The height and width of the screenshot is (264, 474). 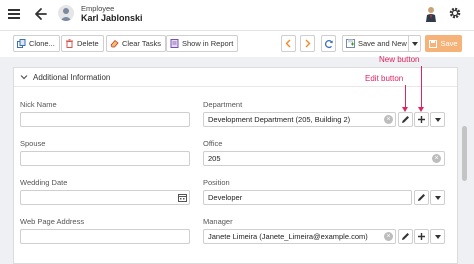 What do you see at coordinates (208, 43) in the screenshot?
I see `show-in-report-label: Show in Report` at bounding box center [208, 43].